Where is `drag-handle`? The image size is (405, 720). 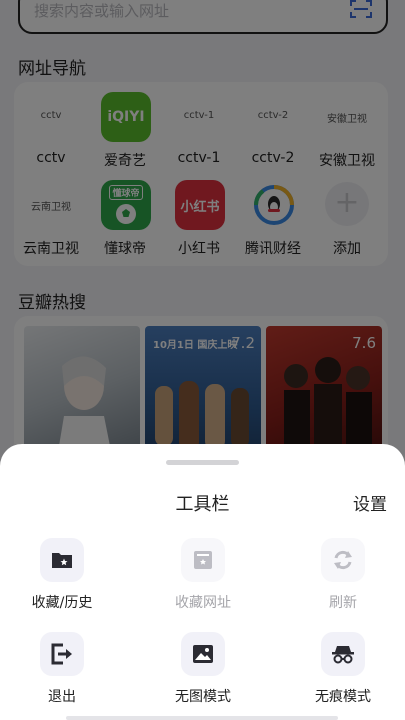 drag-handle is located at coordinates (202, 462).